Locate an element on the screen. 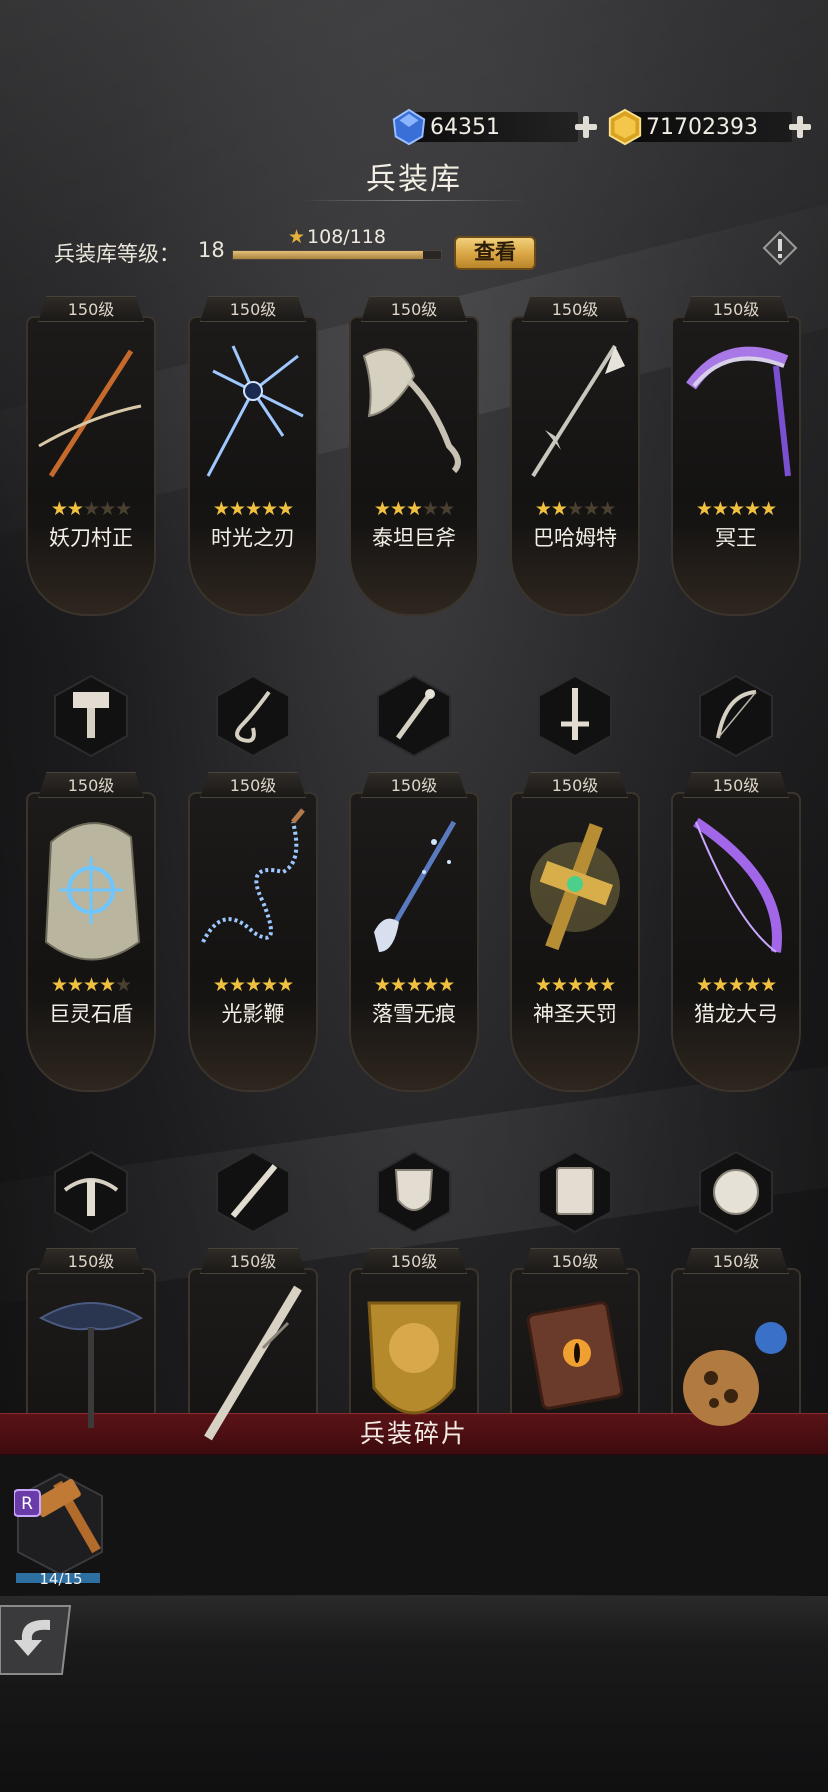 This screenshot has width=828, height=1792. rifle-icon is located at coordinates (253, 1192).